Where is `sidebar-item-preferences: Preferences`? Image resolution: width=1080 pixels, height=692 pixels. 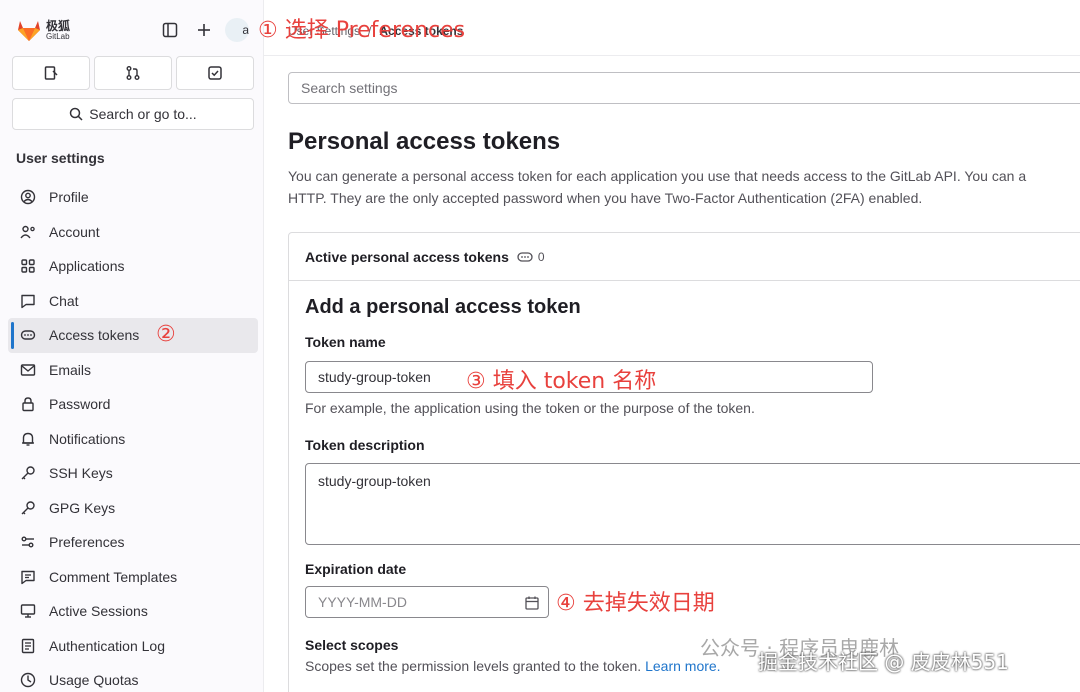
sidebar-item-preferences: Preferences is located at coordinates (133, 542).